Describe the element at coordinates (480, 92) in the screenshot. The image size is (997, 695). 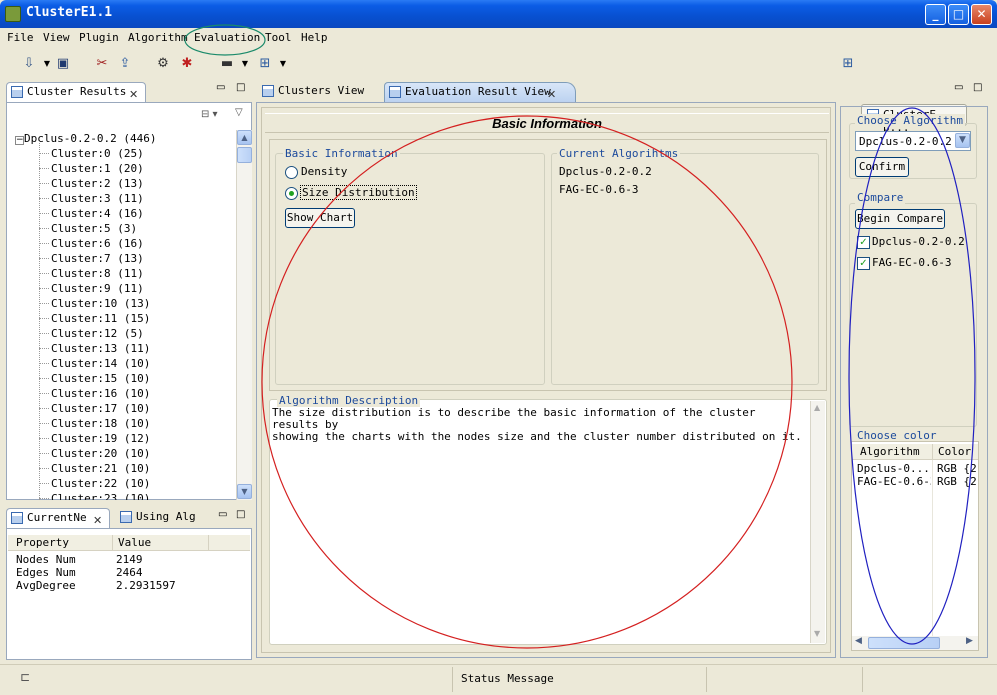
I see `tab-evaluation-result-view: Evaluation Result View ✕` at that location.